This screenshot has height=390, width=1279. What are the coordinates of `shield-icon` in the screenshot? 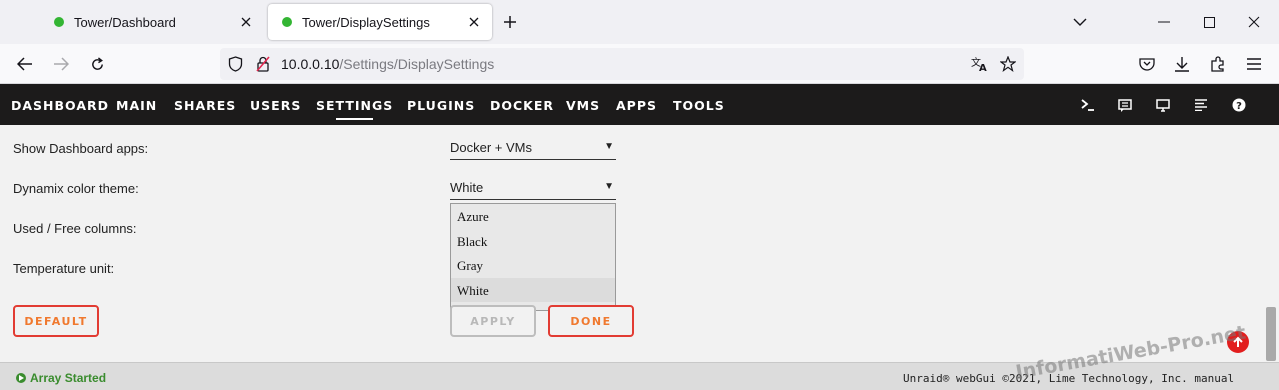 It's located at (235, 64).